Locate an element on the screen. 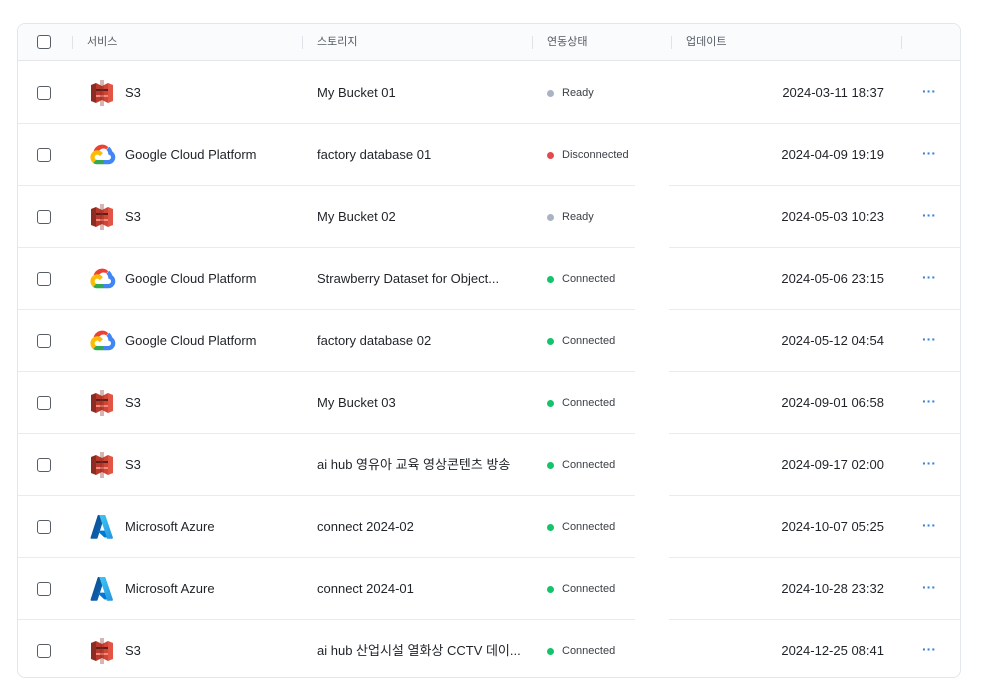 The height and width of the screenshot is (699, 985). status-badge: Disconnected is located at coordinates (595, 155).